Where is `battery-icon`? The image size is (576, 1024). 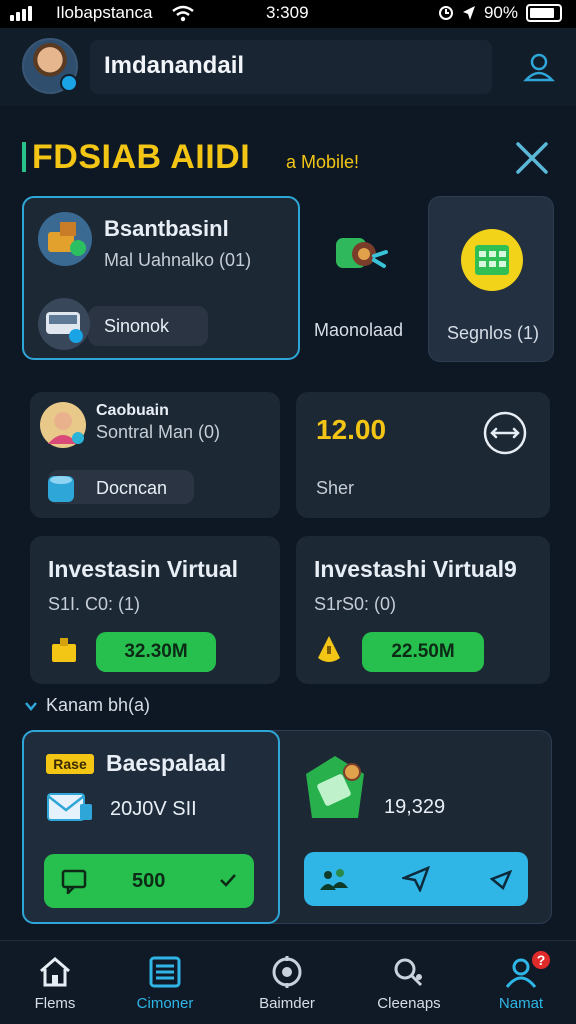 battery-icon is located at coordinates (544, 13).